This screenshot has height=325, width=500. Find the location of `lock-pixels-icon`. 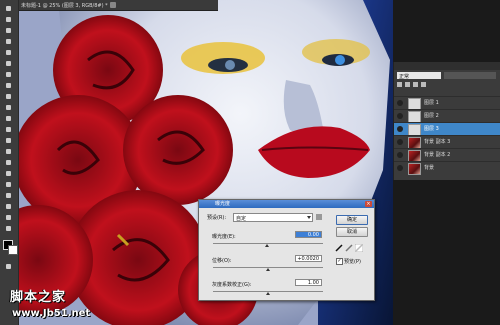

lock-pixels-icon is located at coordinates (407, 84).